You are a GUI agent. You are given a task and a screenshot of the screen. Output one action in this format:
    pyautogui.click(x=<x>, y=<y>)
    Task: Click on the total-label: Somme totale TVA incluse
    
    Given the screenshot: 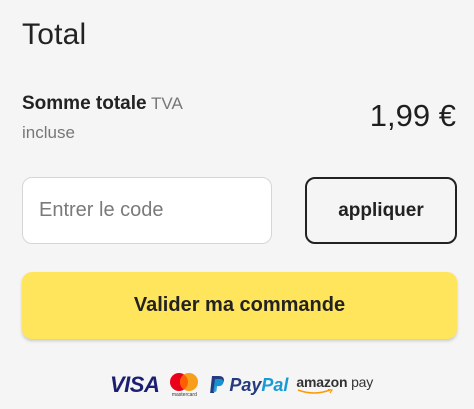 What is the action you would take?
    pyautogui.click(x=132, y=118)
    